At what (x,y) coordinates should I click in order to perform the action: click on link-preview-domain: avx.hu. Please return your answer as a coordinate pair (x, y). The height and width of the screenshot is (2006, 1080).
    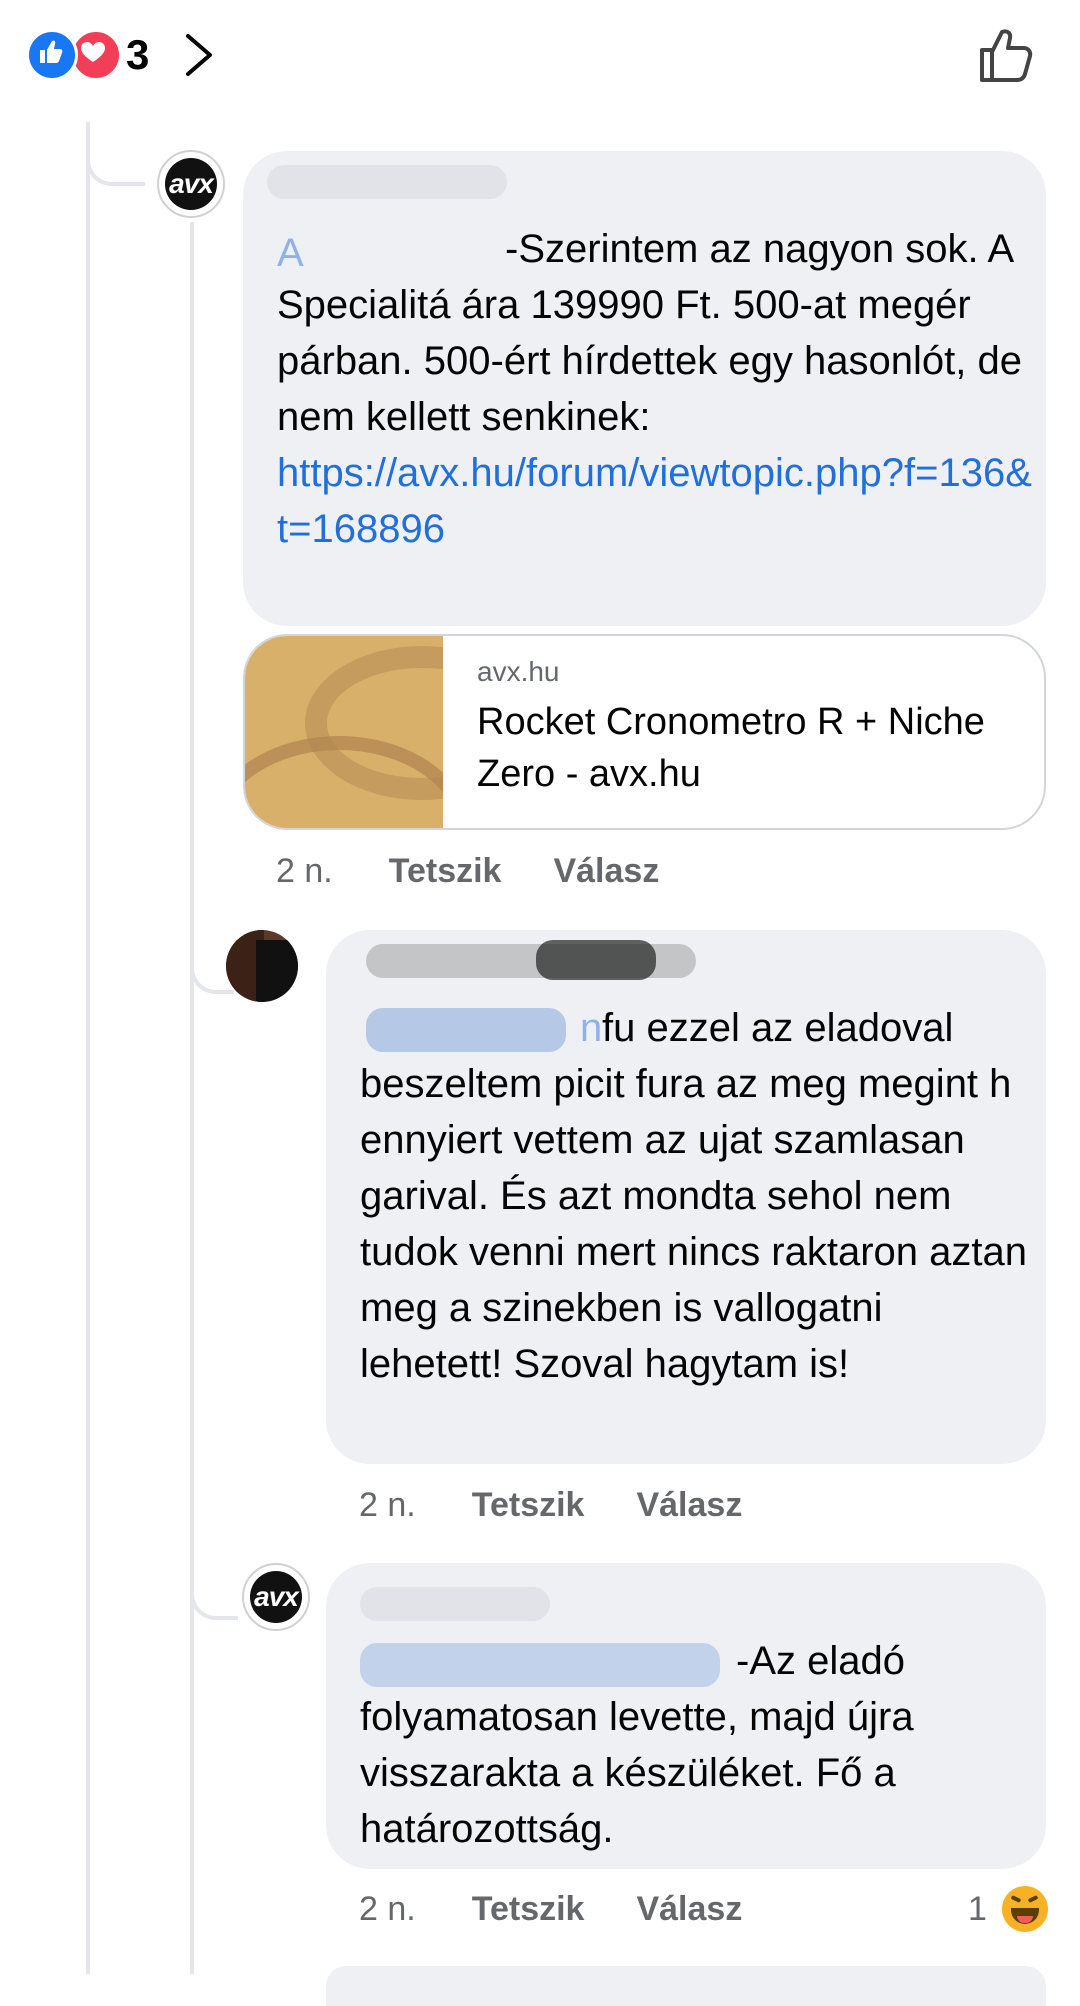
    Looking at the image, I should click on (518, 671).